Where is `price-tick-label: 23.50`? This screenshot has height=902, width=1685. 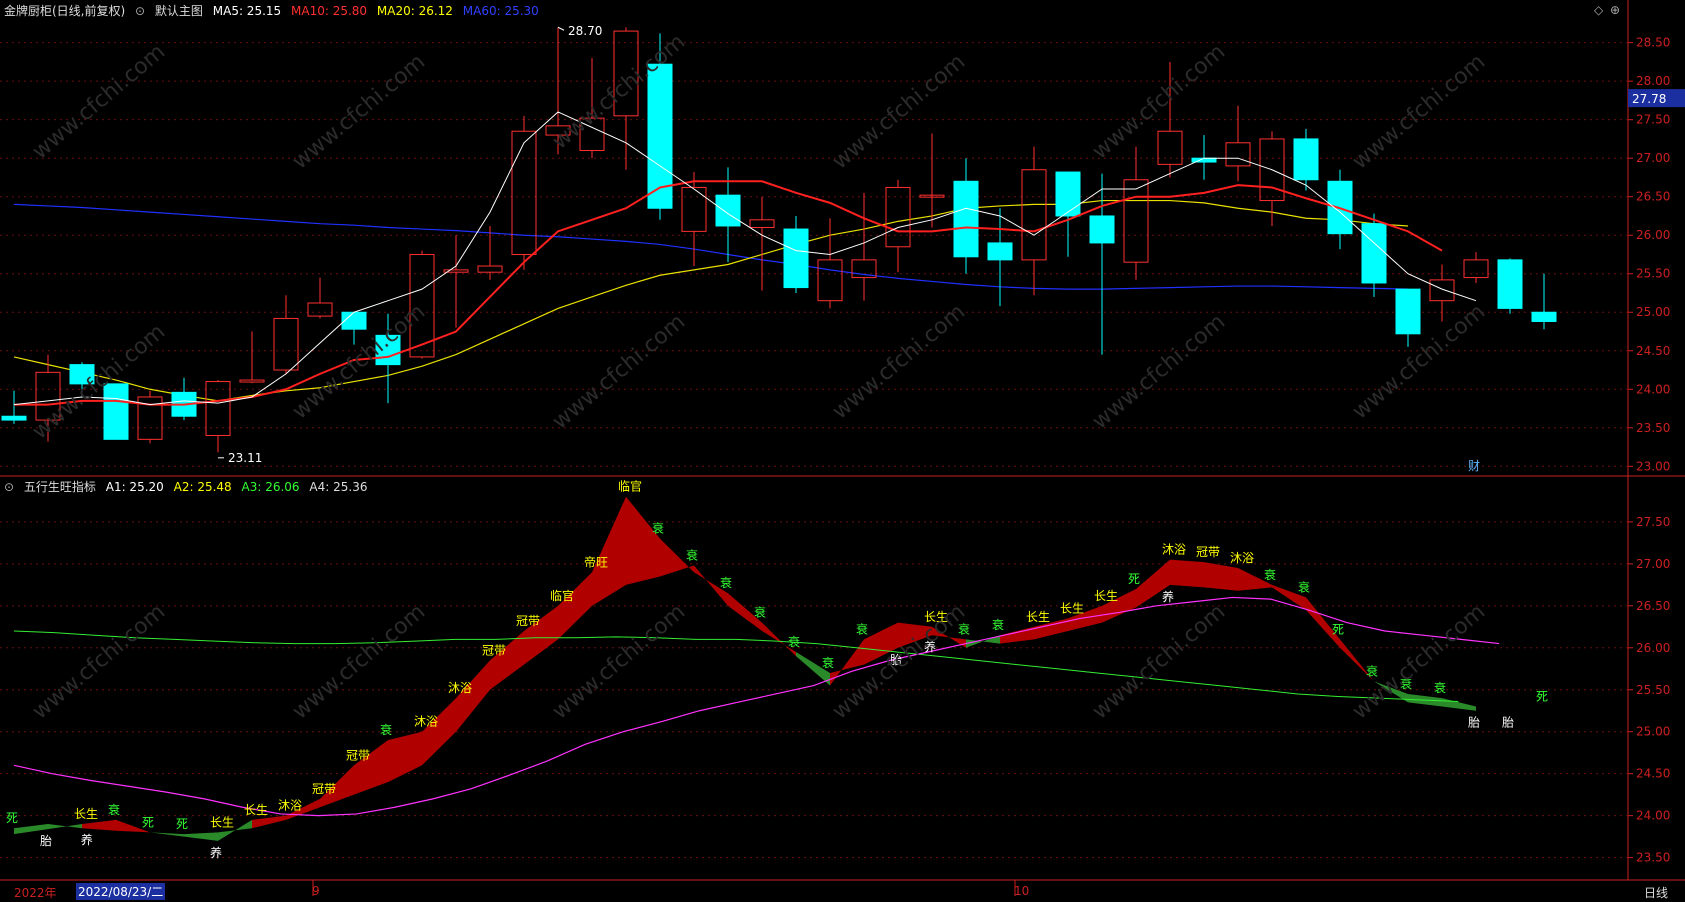 price-tick-label: 23.50 is located at coordinates (1653, 428).